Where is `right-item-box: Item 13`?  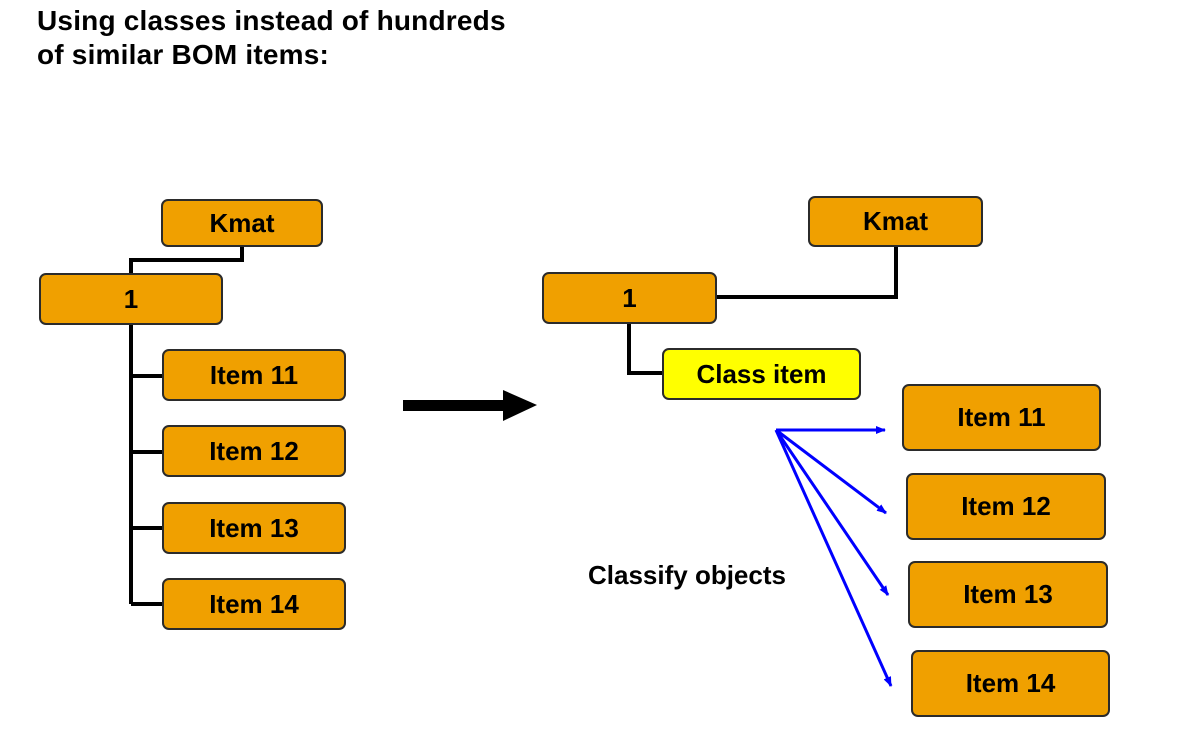
right-item-box: Item 13 is located at coordinates (1008, 594).